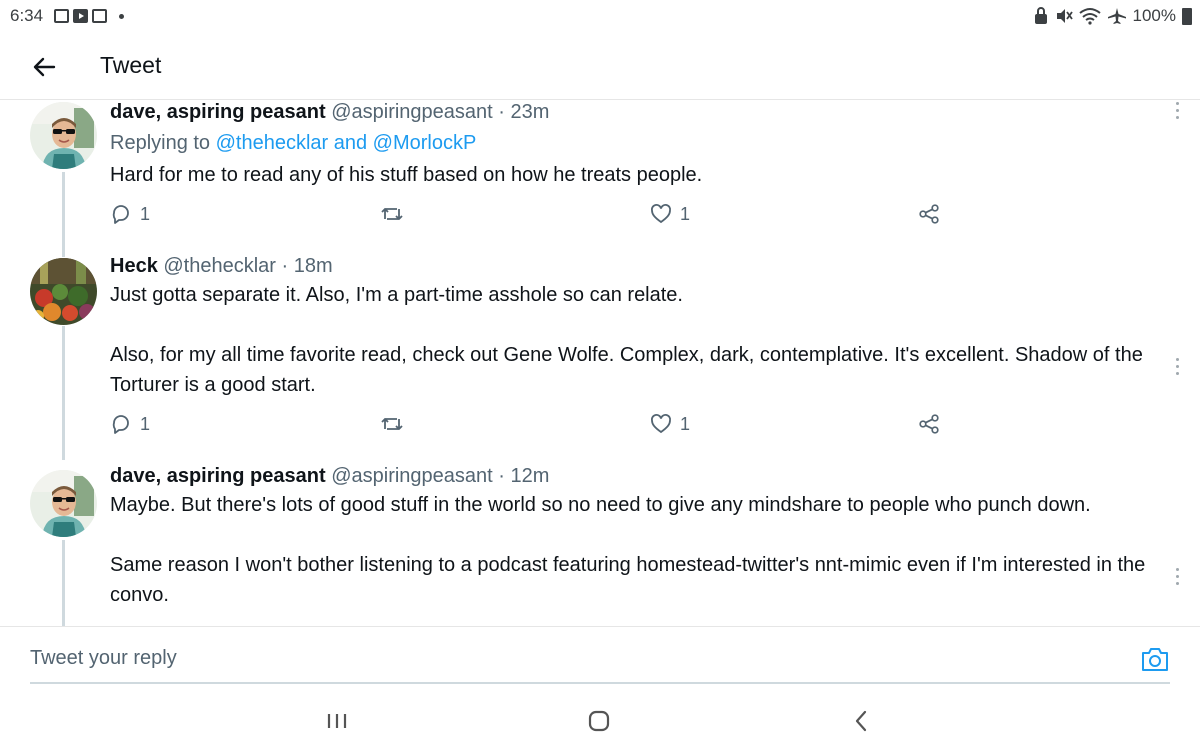 The height and width of the screenshot is (750, 1200). I want to click on replying-to-label: Replying to, so click(160, 143).